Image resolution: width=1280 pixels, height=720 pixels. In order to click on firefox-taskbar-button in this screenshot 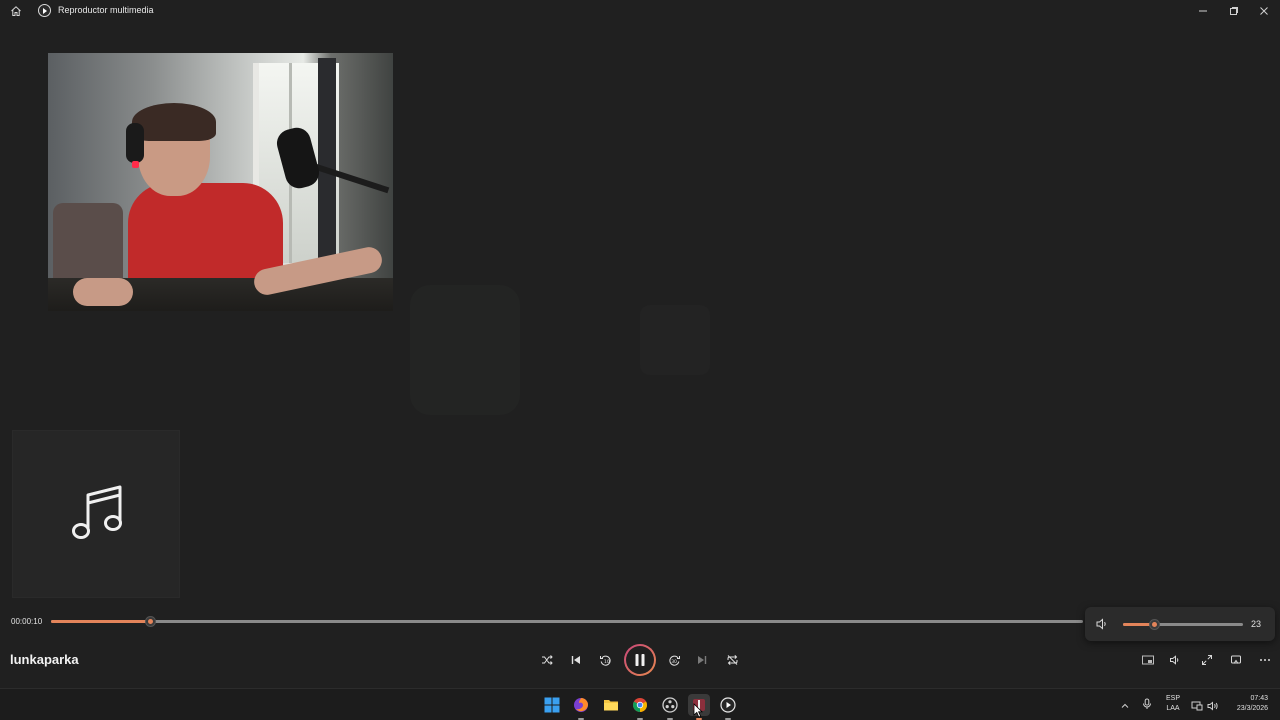, I will do `click(581, 707)`.